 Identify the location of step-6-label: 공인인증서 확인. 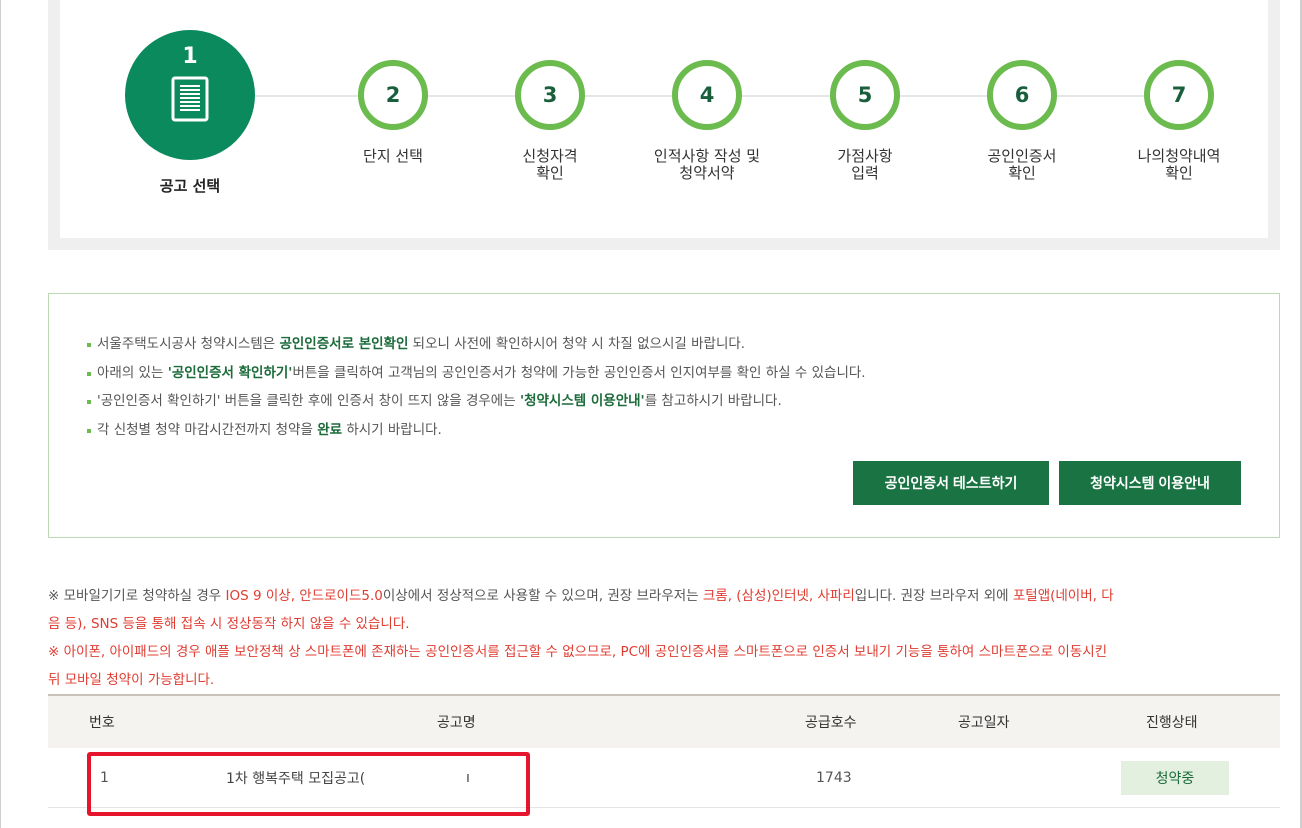
(1022, 165).